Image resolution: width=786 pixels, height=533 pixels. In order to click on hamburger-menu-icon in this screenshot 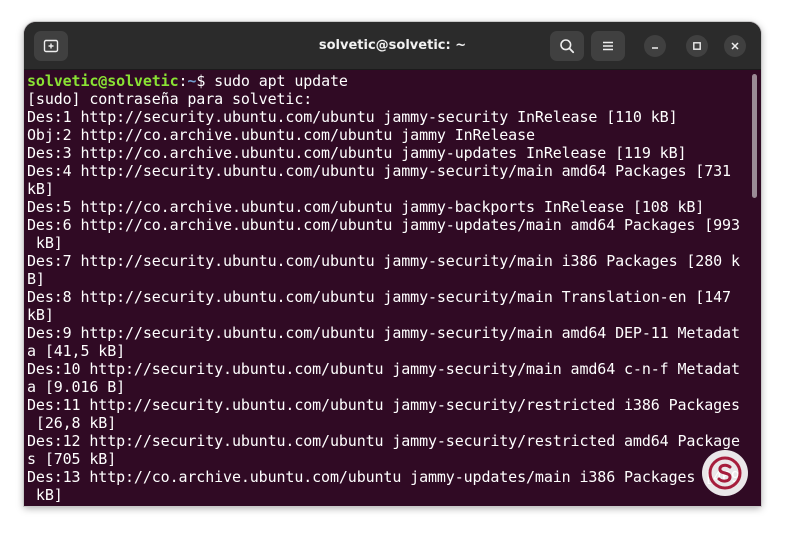, I will do `click(608, 46)`.